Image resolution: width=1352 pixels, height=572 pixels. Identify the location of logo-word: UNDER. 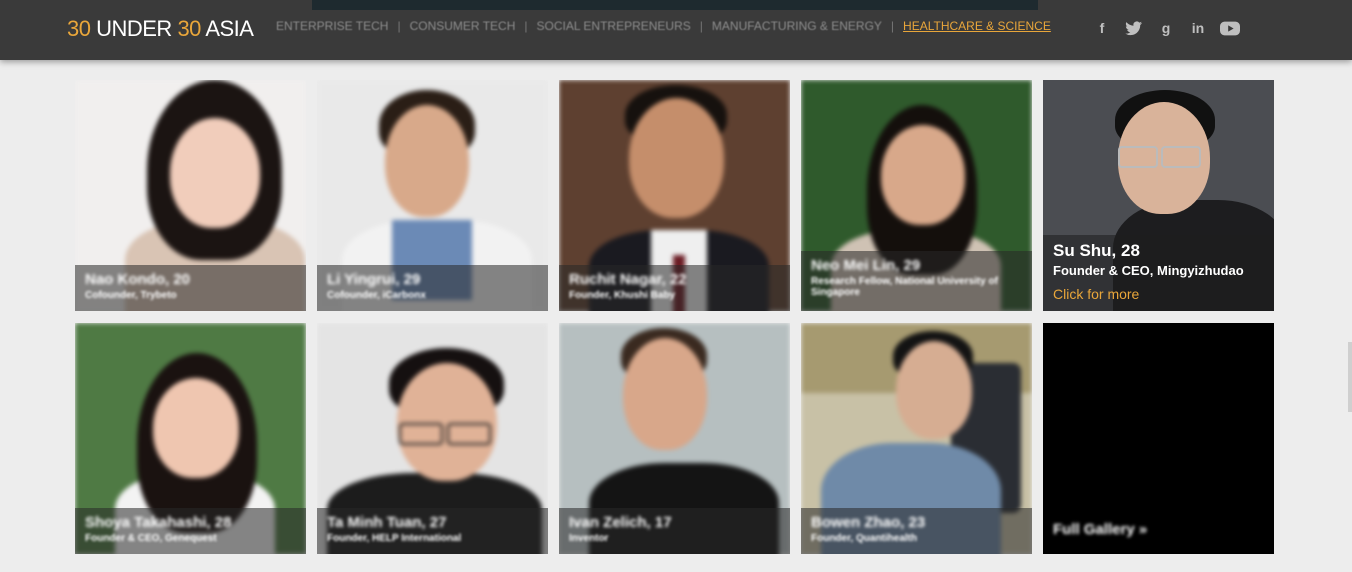
(134, 28).